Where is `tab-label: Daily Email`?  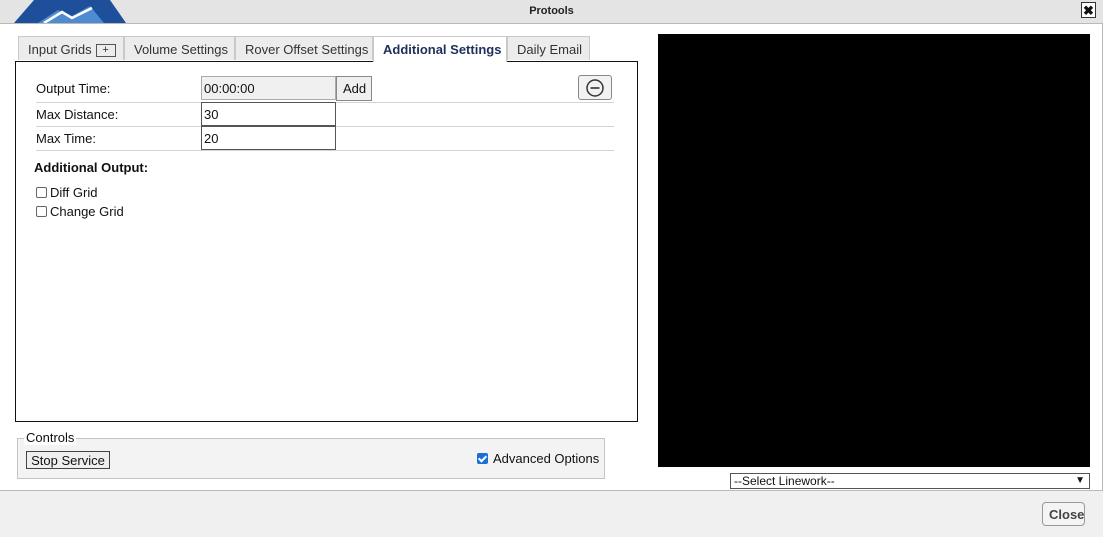
tab-label: Daily Email is located at coordinates (550, 49).